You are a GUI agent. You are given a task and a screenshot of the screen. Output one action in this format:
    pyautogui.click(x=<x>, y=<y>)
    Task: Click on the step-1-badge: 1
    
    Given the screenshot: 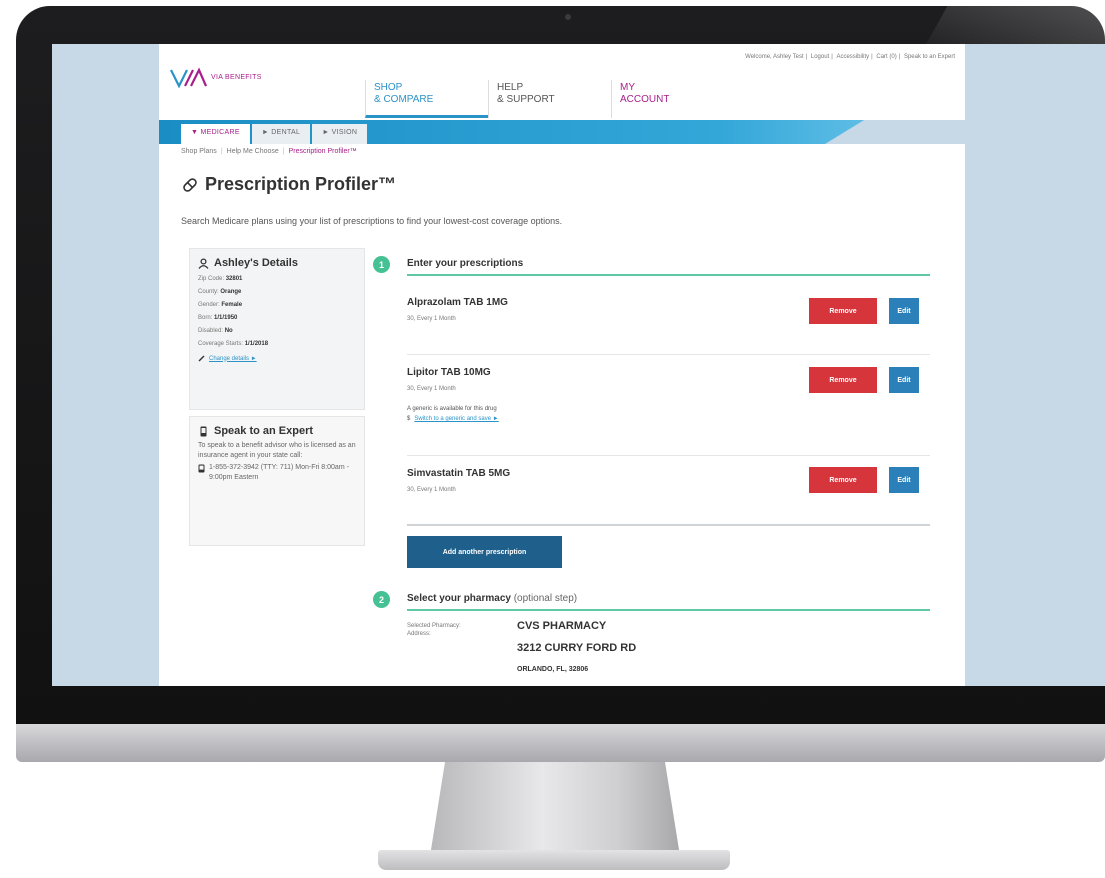 What is the action you would take?
    pyautogui.click(x=381, y=264)
    